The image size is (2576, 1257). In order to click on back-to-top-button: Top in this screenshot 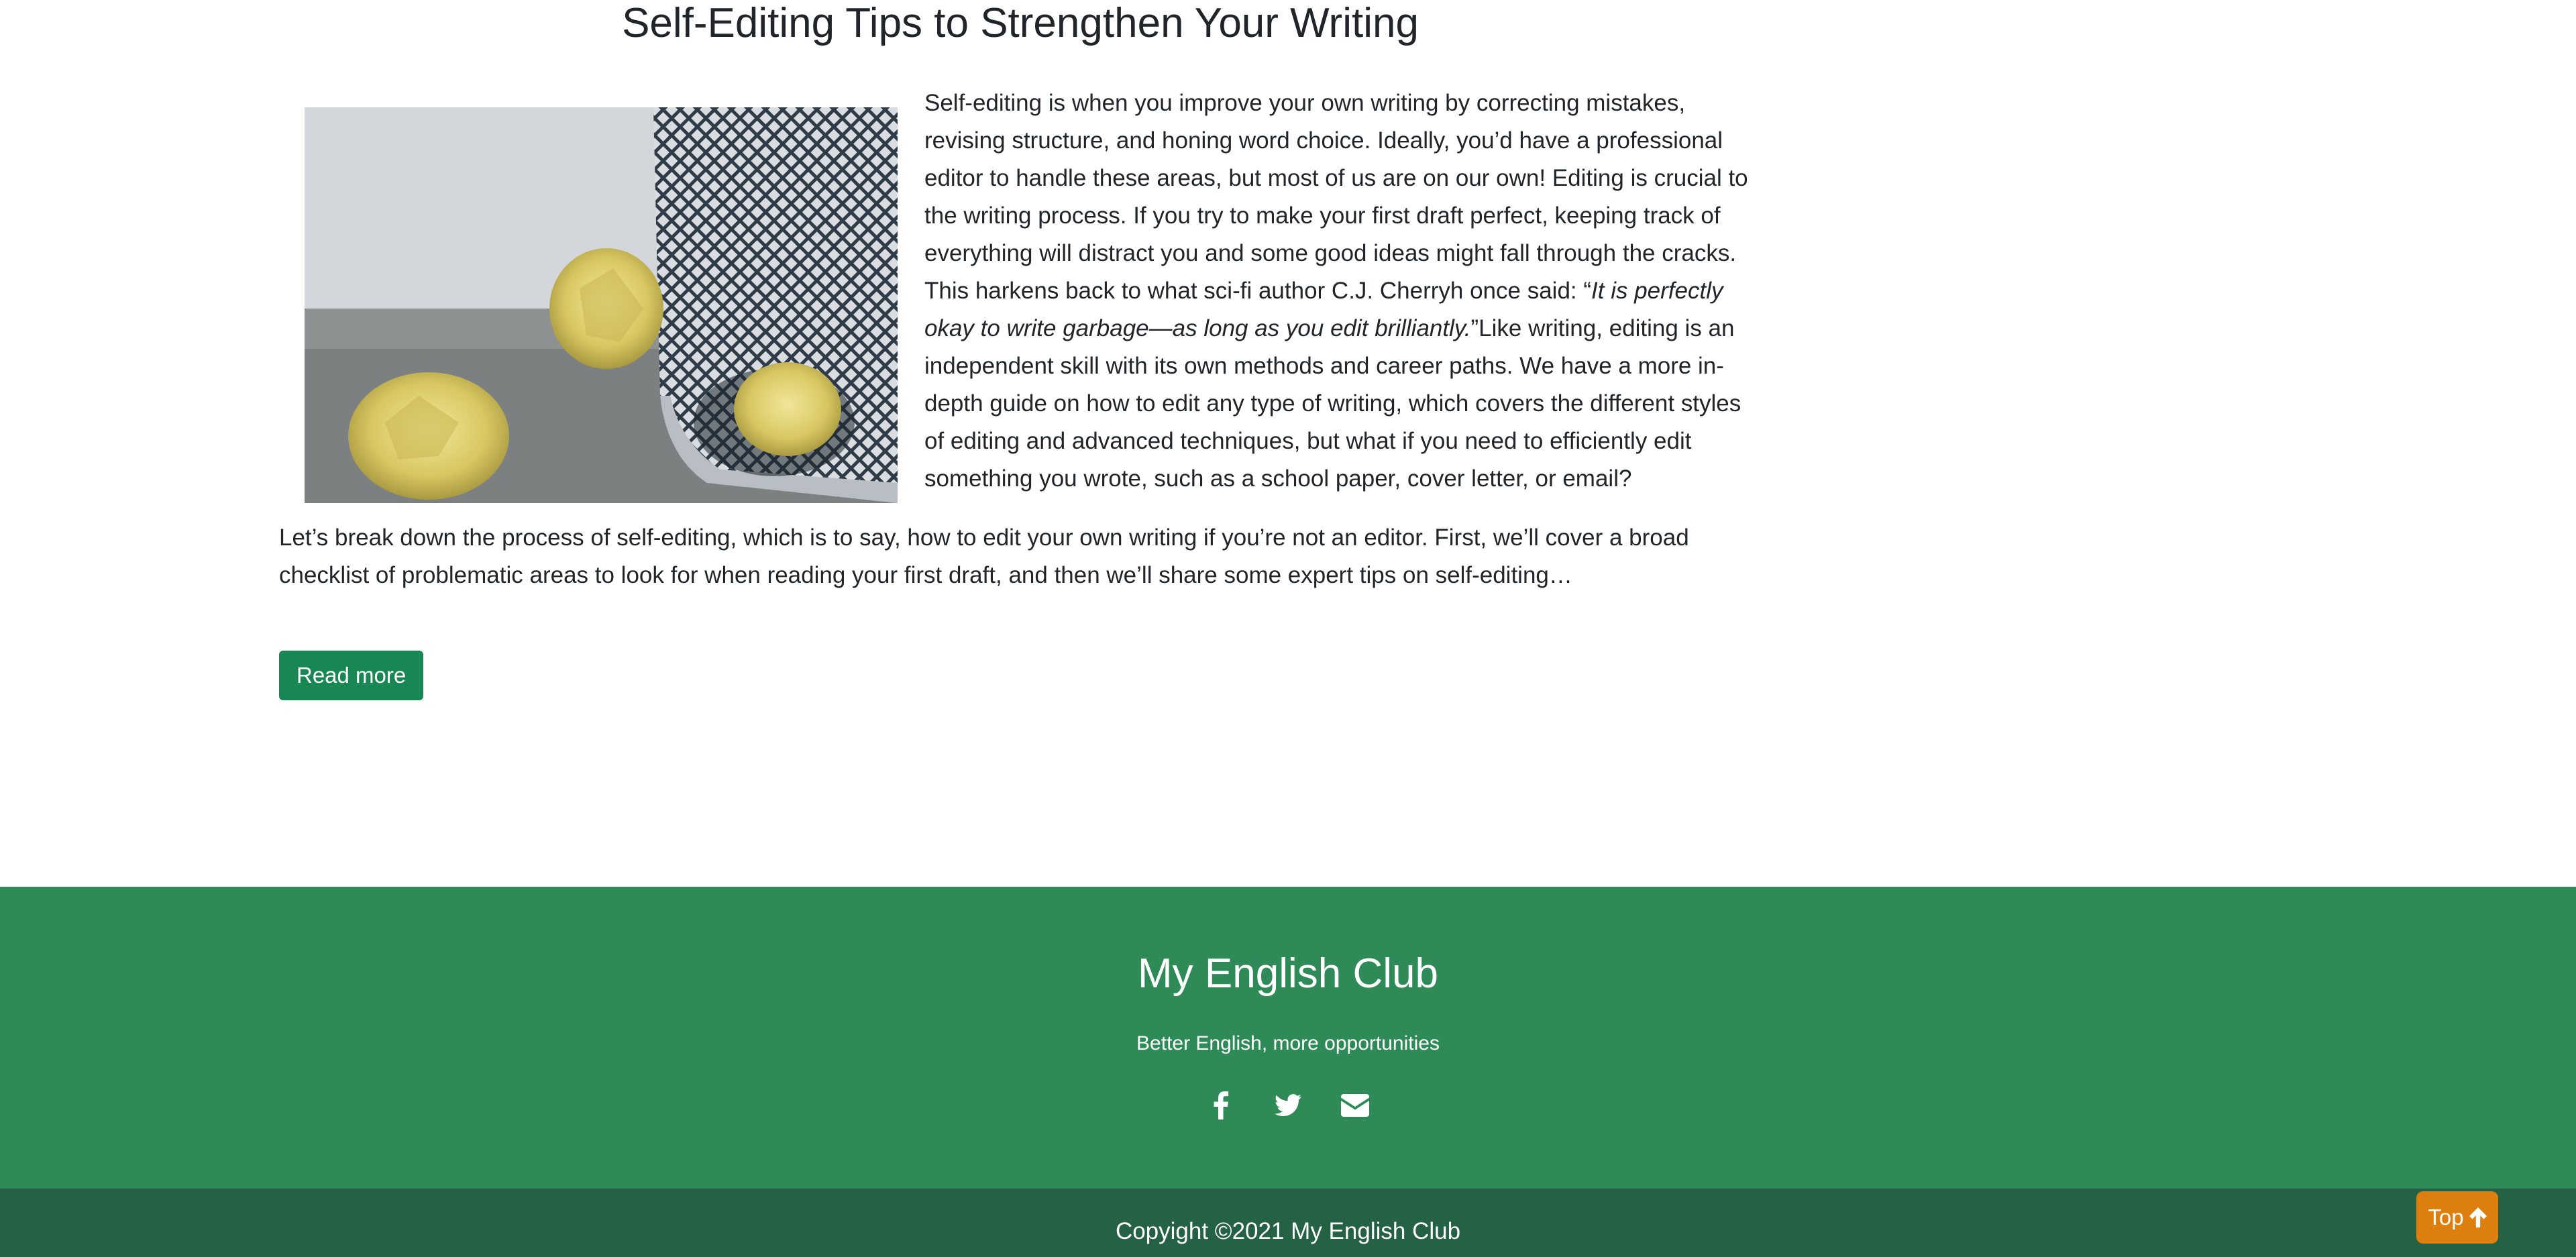, I will do `click(2457, 1218)`.